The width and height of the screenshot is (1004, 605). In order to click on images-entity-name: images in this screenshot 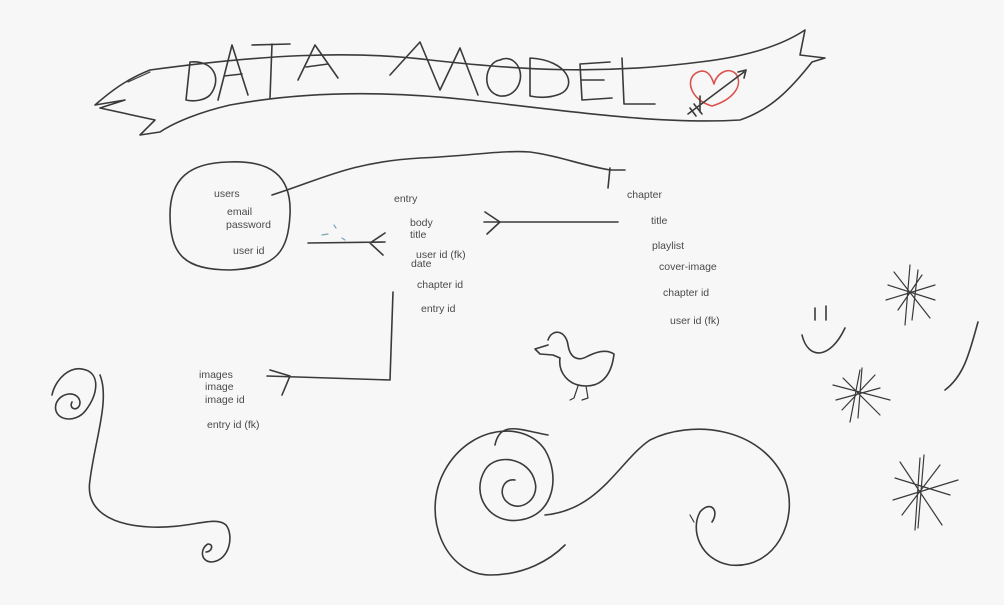, I will do `click(216, 375)`.